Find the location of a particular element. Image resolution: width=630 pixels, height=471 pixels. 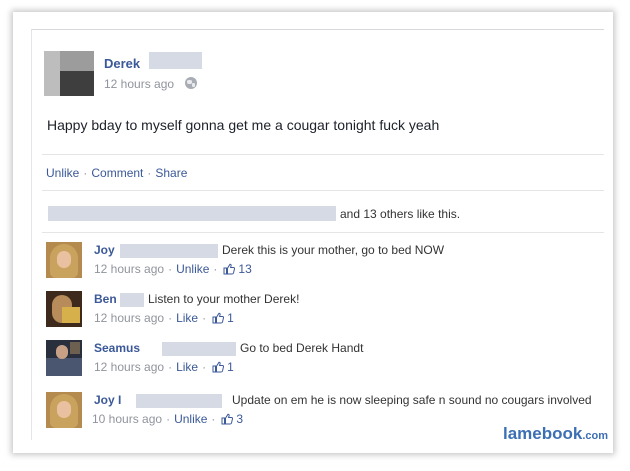

commenter-name: Joy I is located at coordinates (107, 400).